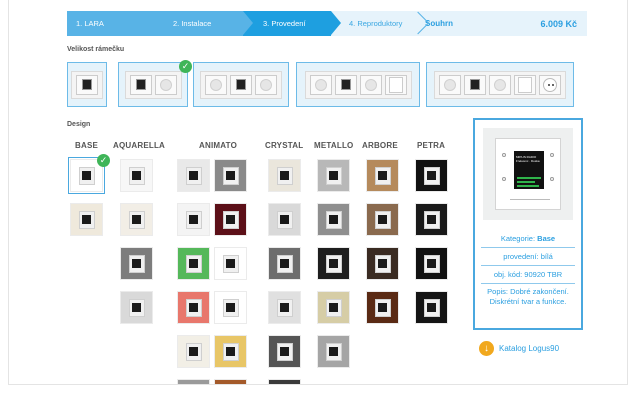 The width and height of the screenshot is (637, 394). I want to click on design-column-crystal: CRYSTAL, so click(284, 145).